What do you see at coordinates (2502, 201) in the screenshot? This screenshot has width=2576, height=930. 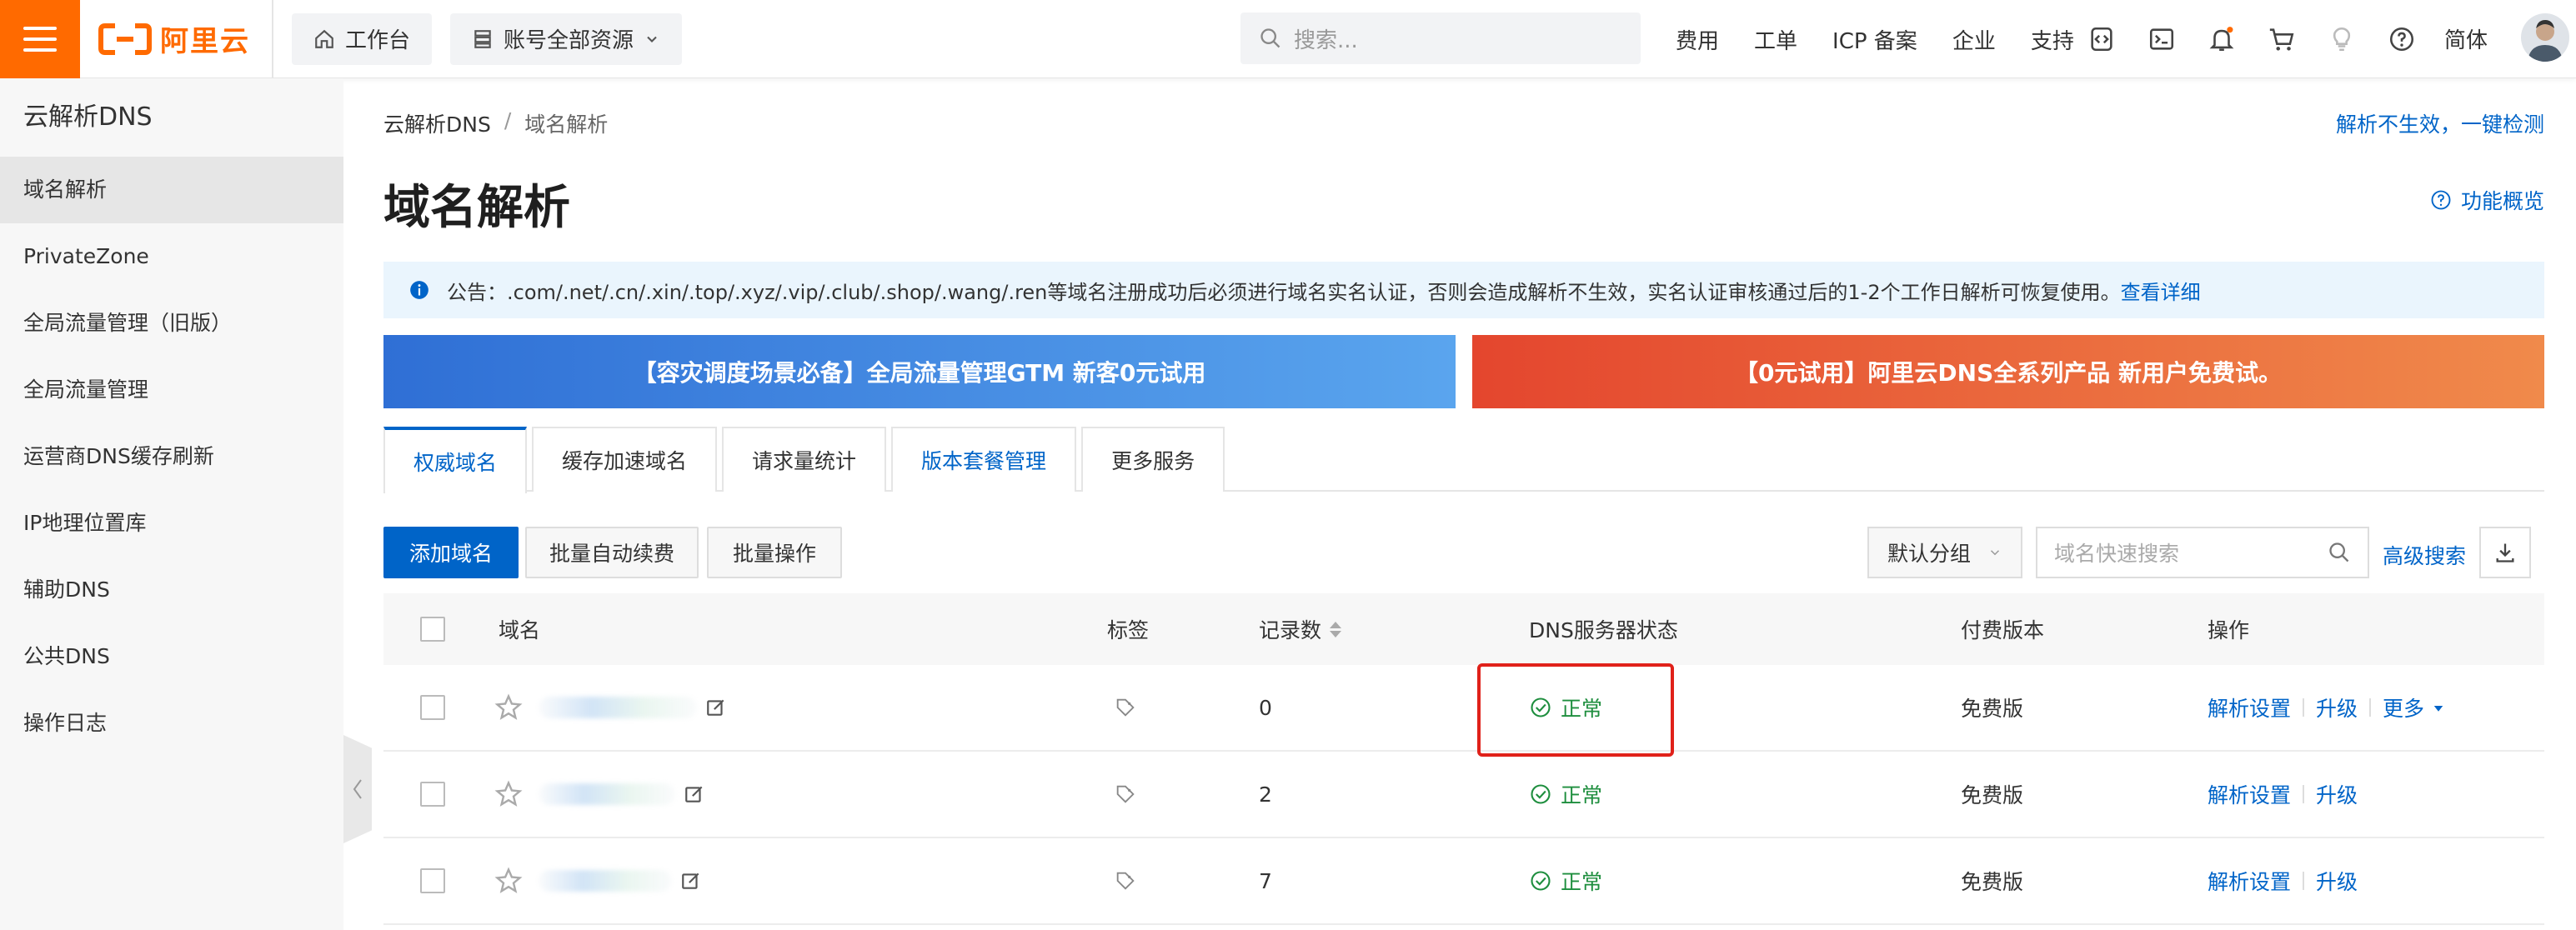 I see `feature-overview-label: 功能概览` at bounding box center [2502, 201].